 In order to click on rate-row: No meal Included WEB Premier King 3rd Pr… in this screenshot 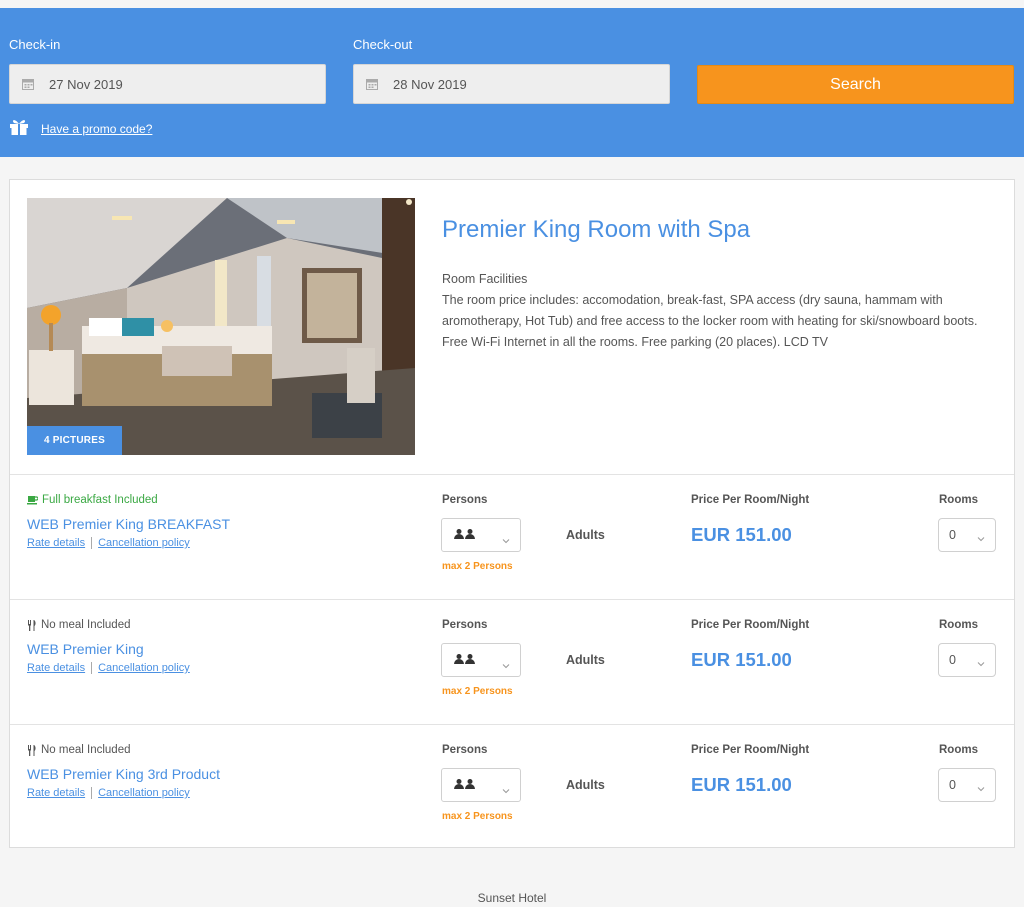, I will do `click(512, 786)`.